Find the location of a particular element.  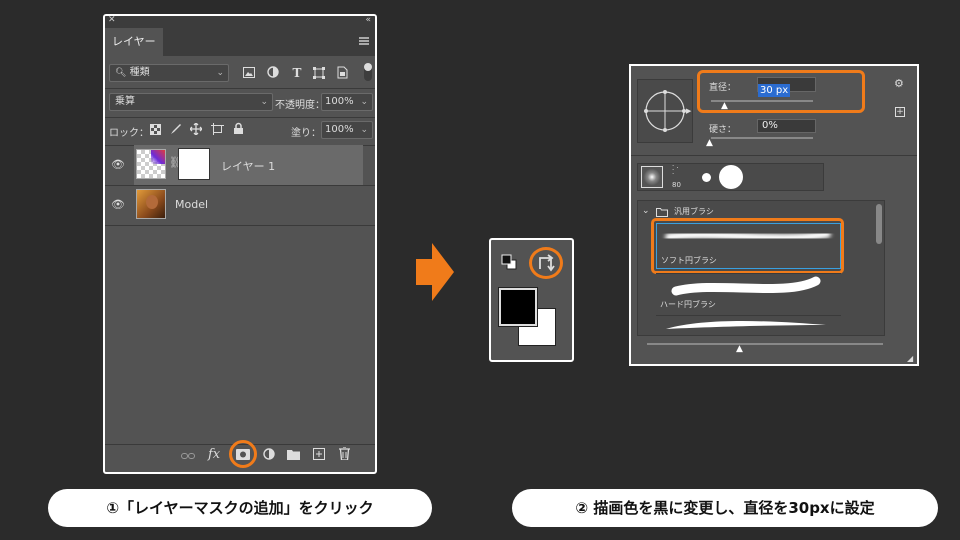

recent-brushes: ⁚ · · 80 is located at coordinates (730, 177).